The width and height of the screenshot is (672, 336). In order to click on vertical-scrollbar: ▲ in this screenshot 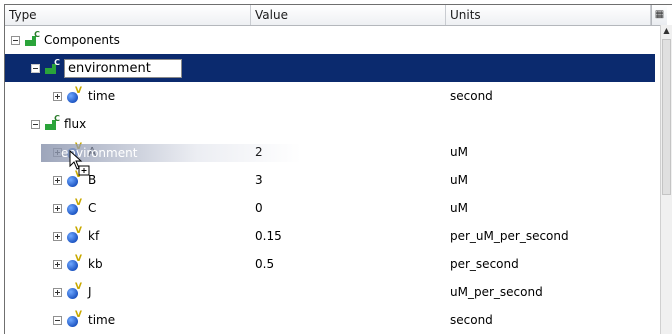, I will do `click(666, 179)`.